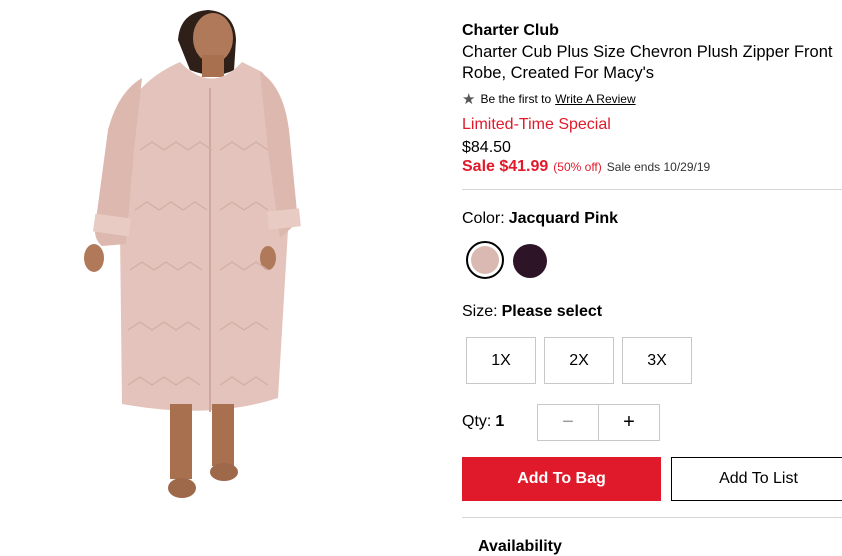 The image size is (842, 556). I want to click on quantity-label-row: Qty: 1, so click(483, 422).